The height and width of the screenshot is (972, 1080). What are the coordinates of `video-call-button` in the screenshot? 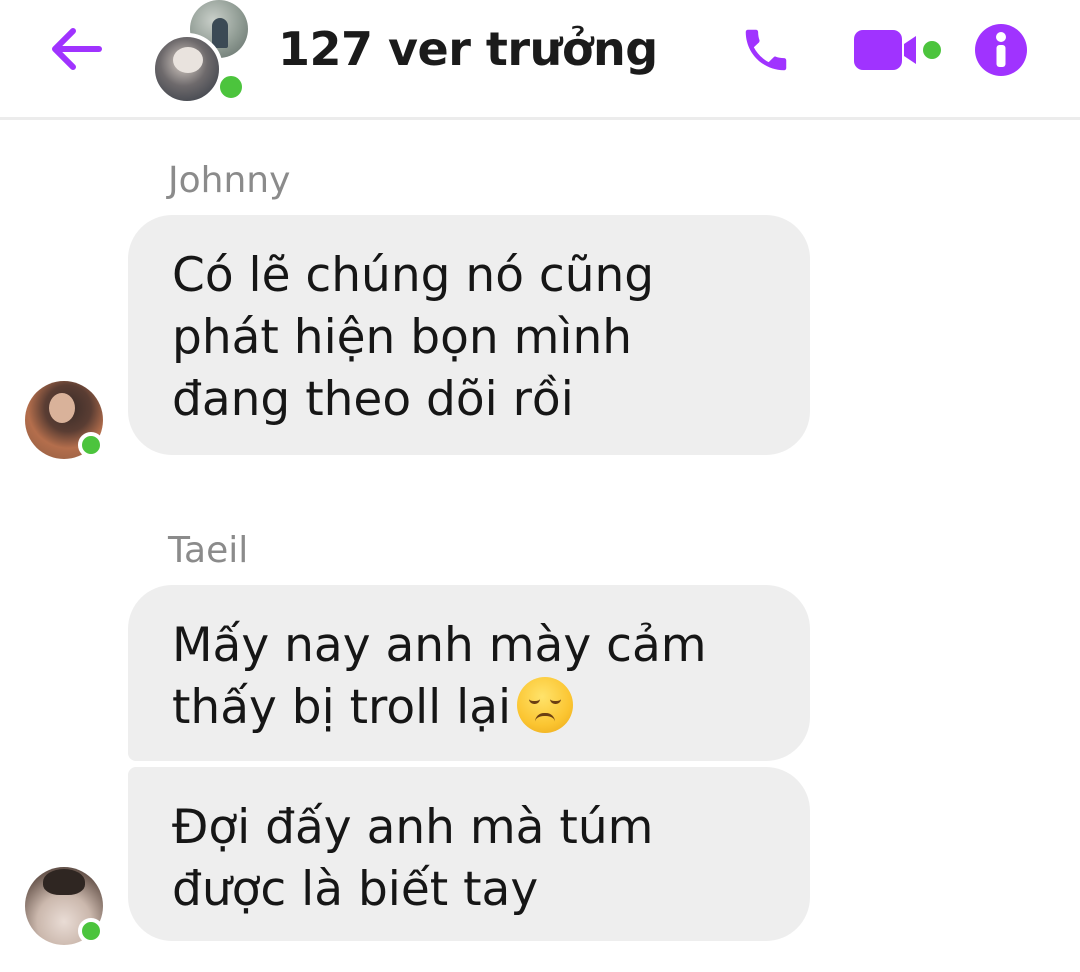 It's located at (898, 50).